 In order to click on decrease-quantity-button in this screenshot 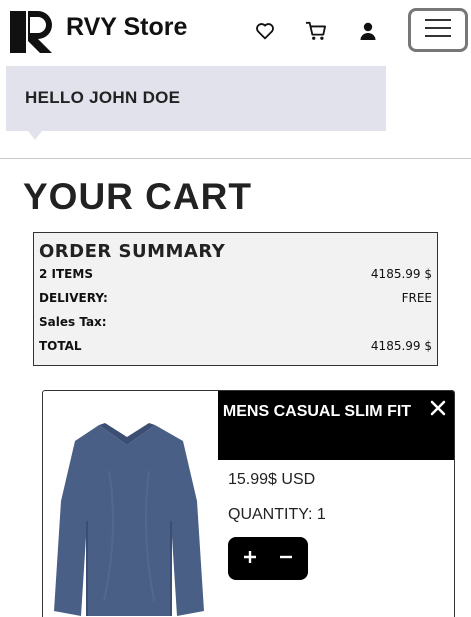, I will do `click(286, 559)`.